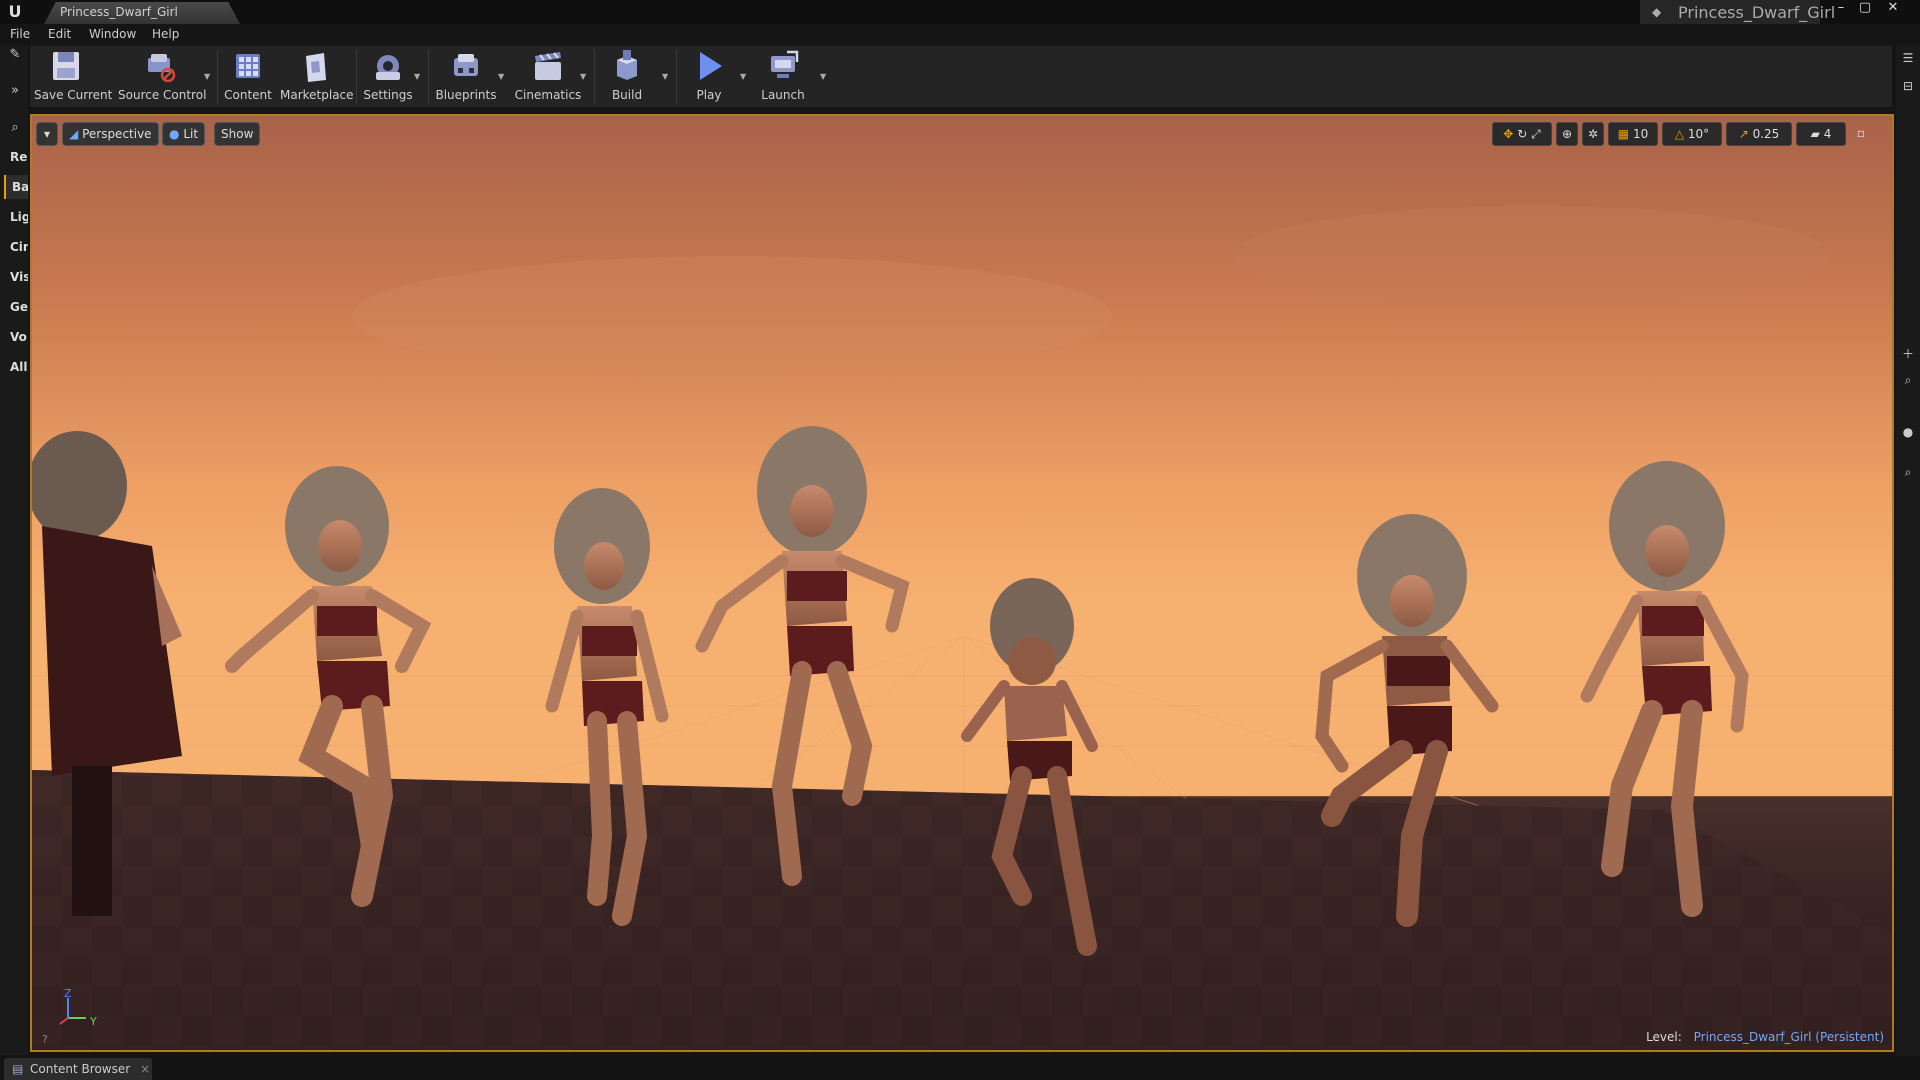 This screenshot has width=1920, height=1080. What do you see at coordinates (745, 77) in the screenshot?
I see `play-dropdown-icon: ▼` at bounding box center [745, 77].